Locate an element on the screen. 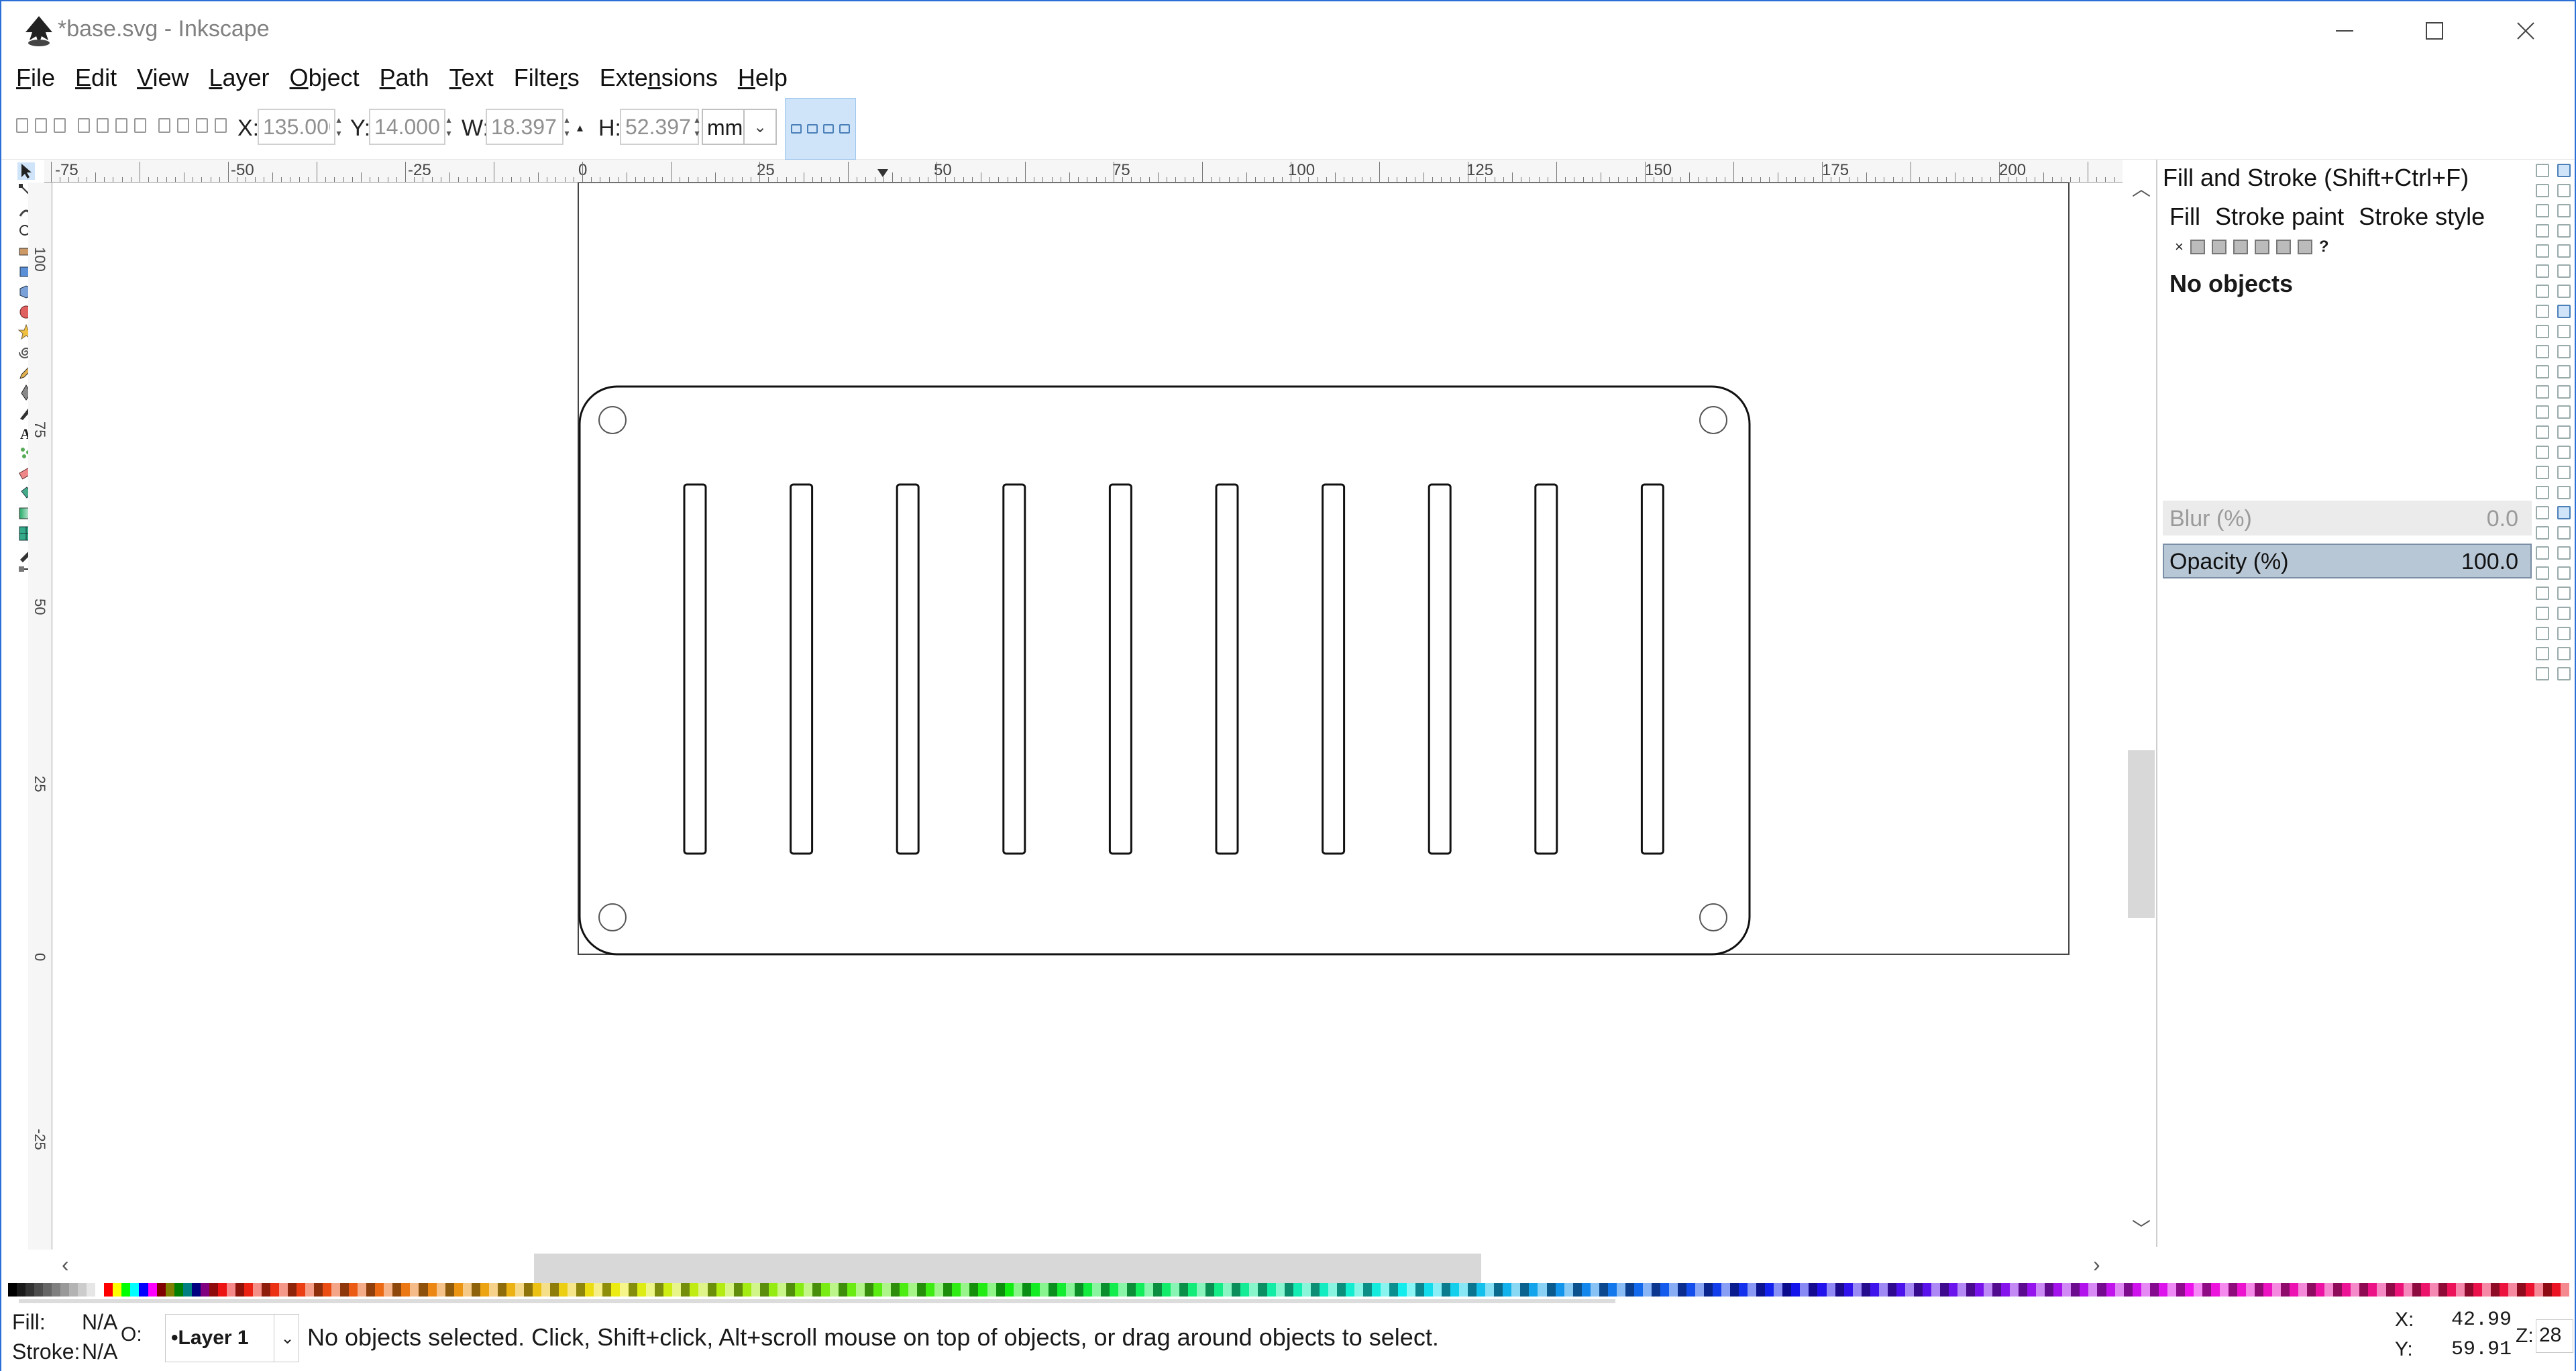 Image resolution: width=2576 pixels, height=1371 pixels. mesh-gradient-icon is located at coordinates (2261, 247).